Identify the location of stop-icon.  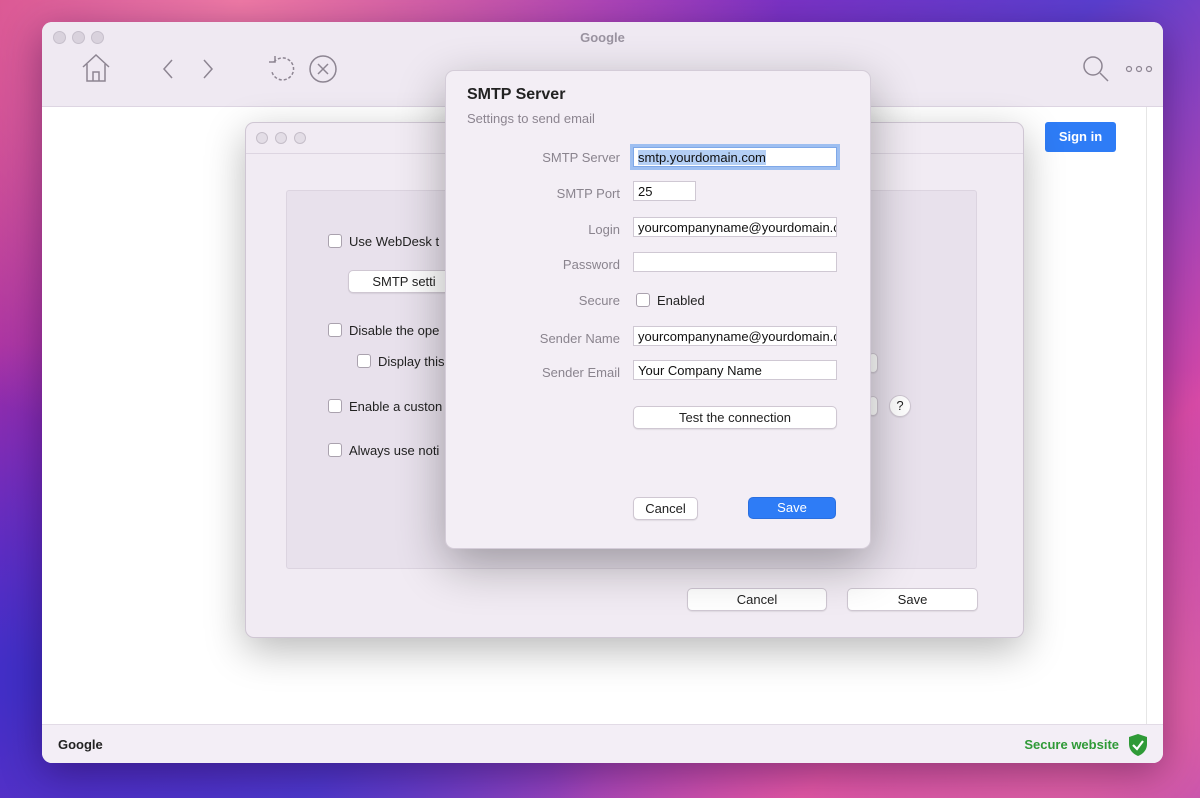
(323, 69).